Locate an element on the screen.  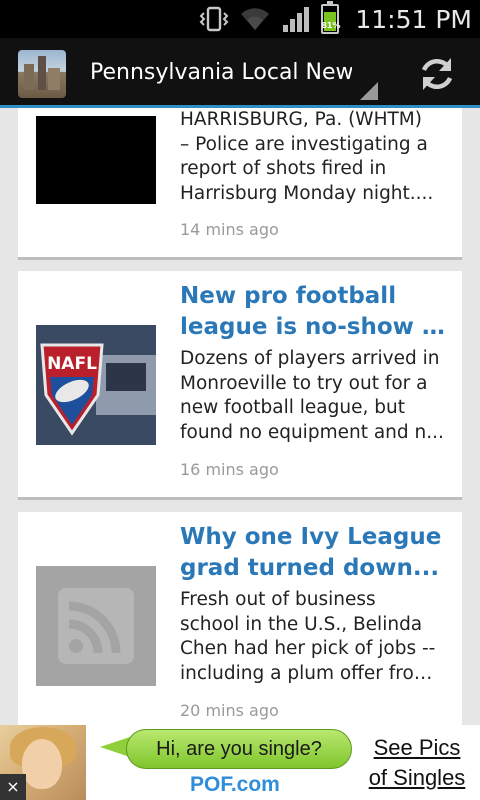
clock: 11:51 PM is located at coordinates (413, 19).